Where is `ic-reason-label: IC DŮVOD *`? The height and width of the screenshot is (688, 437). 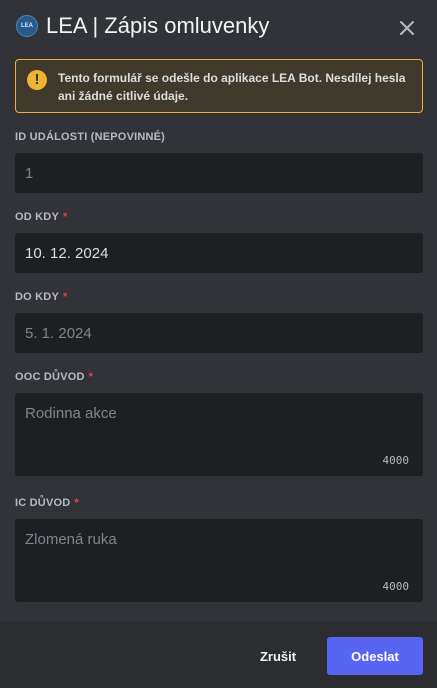 ic-reason-label: IC DŮVOD * is located at coordinates (47, 503).